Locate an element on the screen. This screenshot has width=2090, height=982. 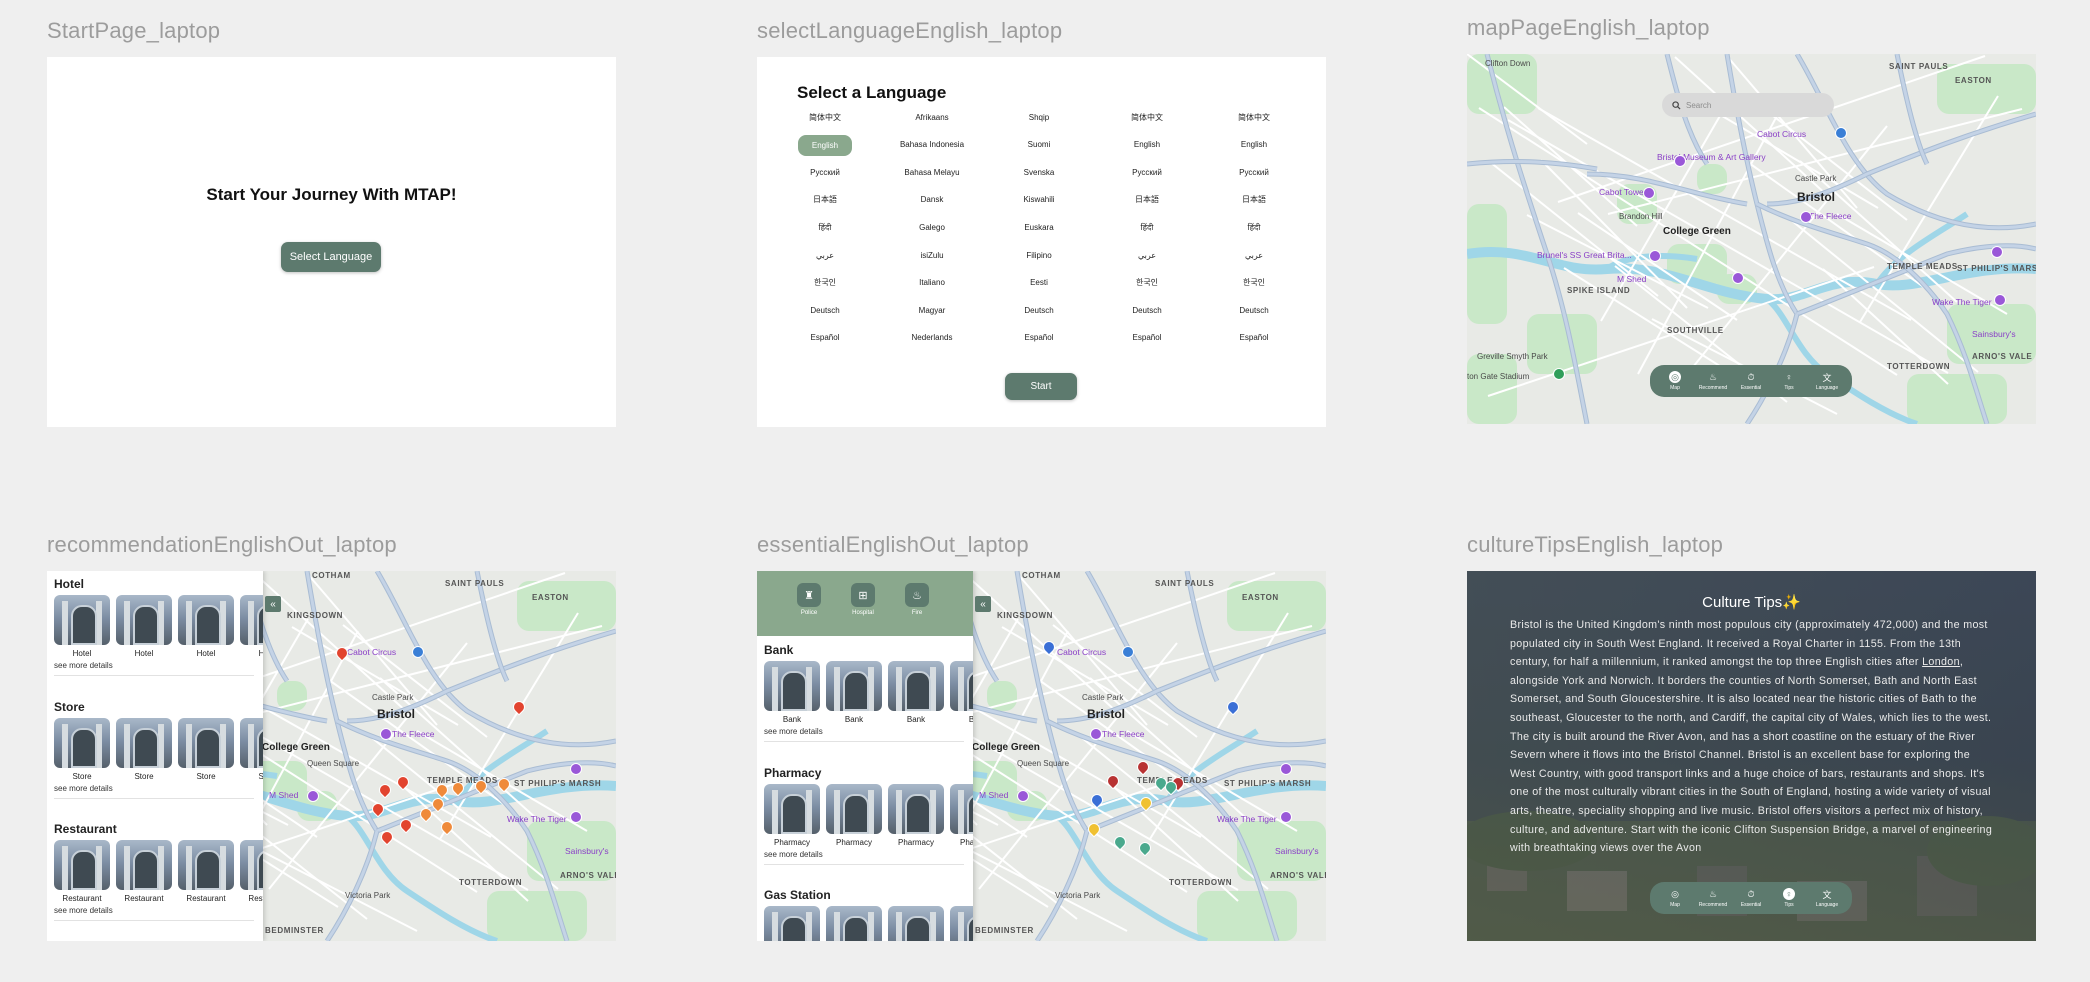
language-option: Kiswahili is located at coordinates (1039, 200).